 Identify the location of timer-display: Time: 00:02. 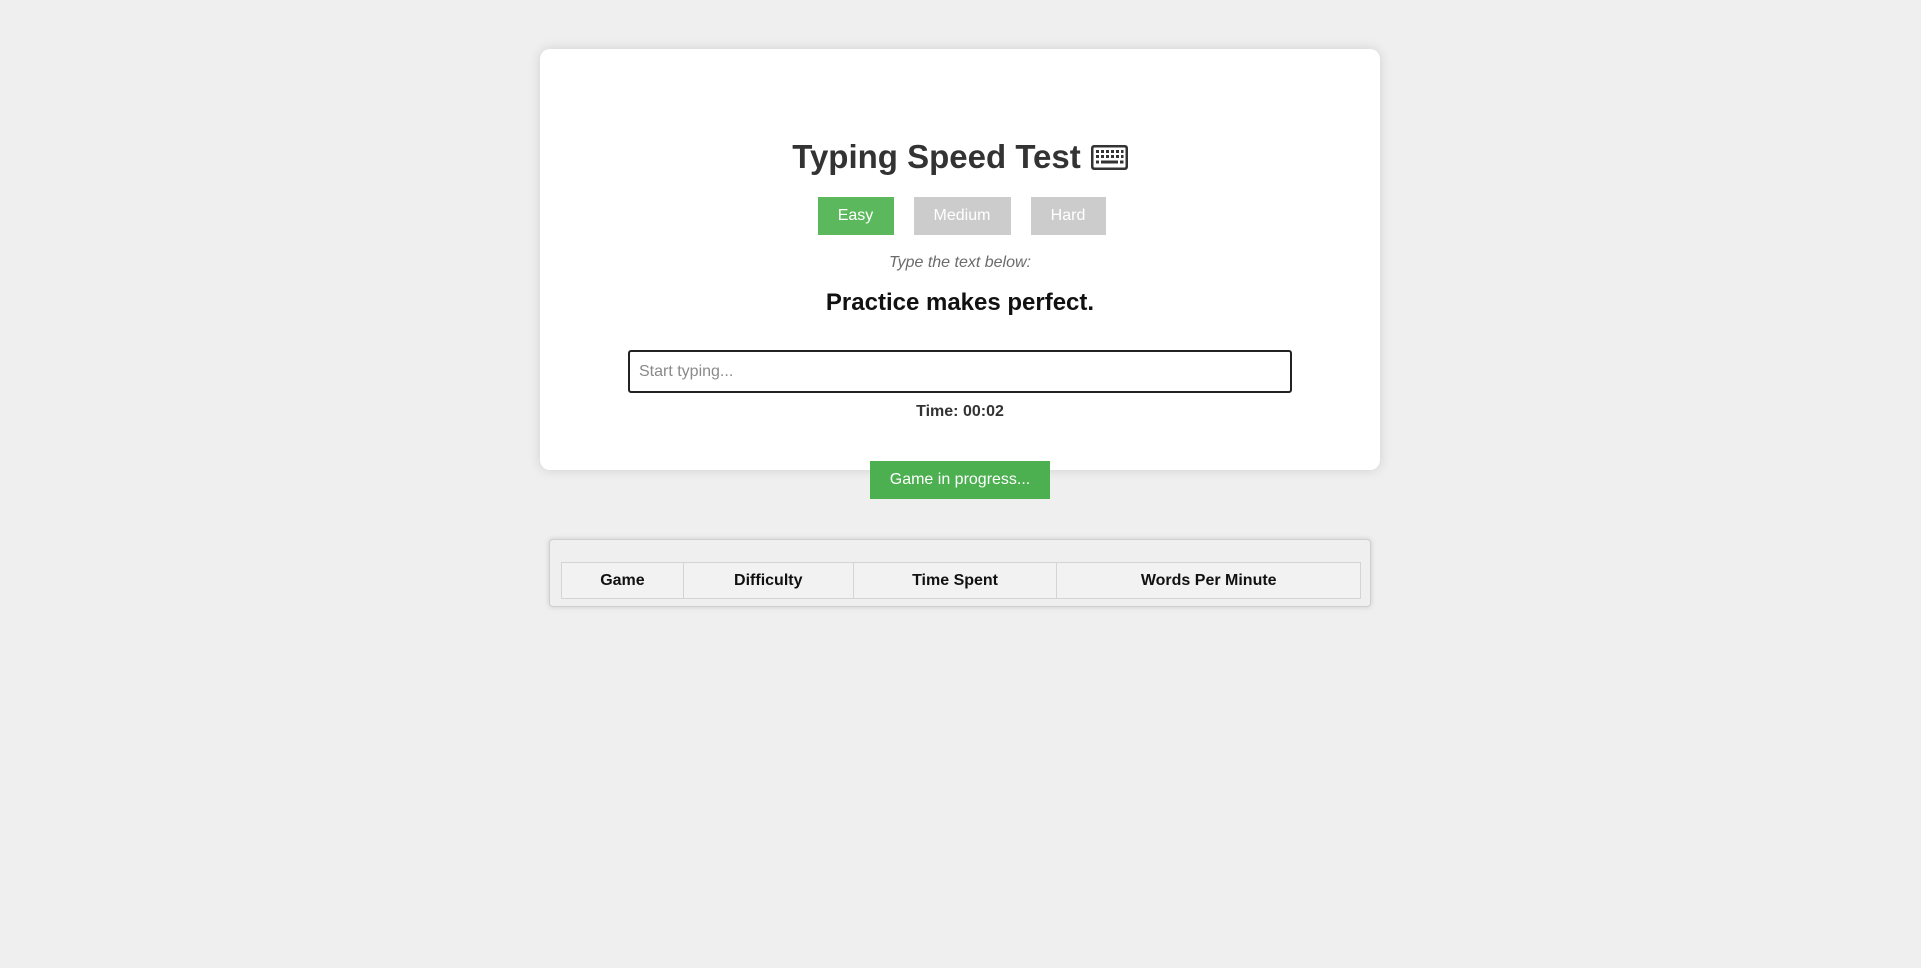
(960, 411).